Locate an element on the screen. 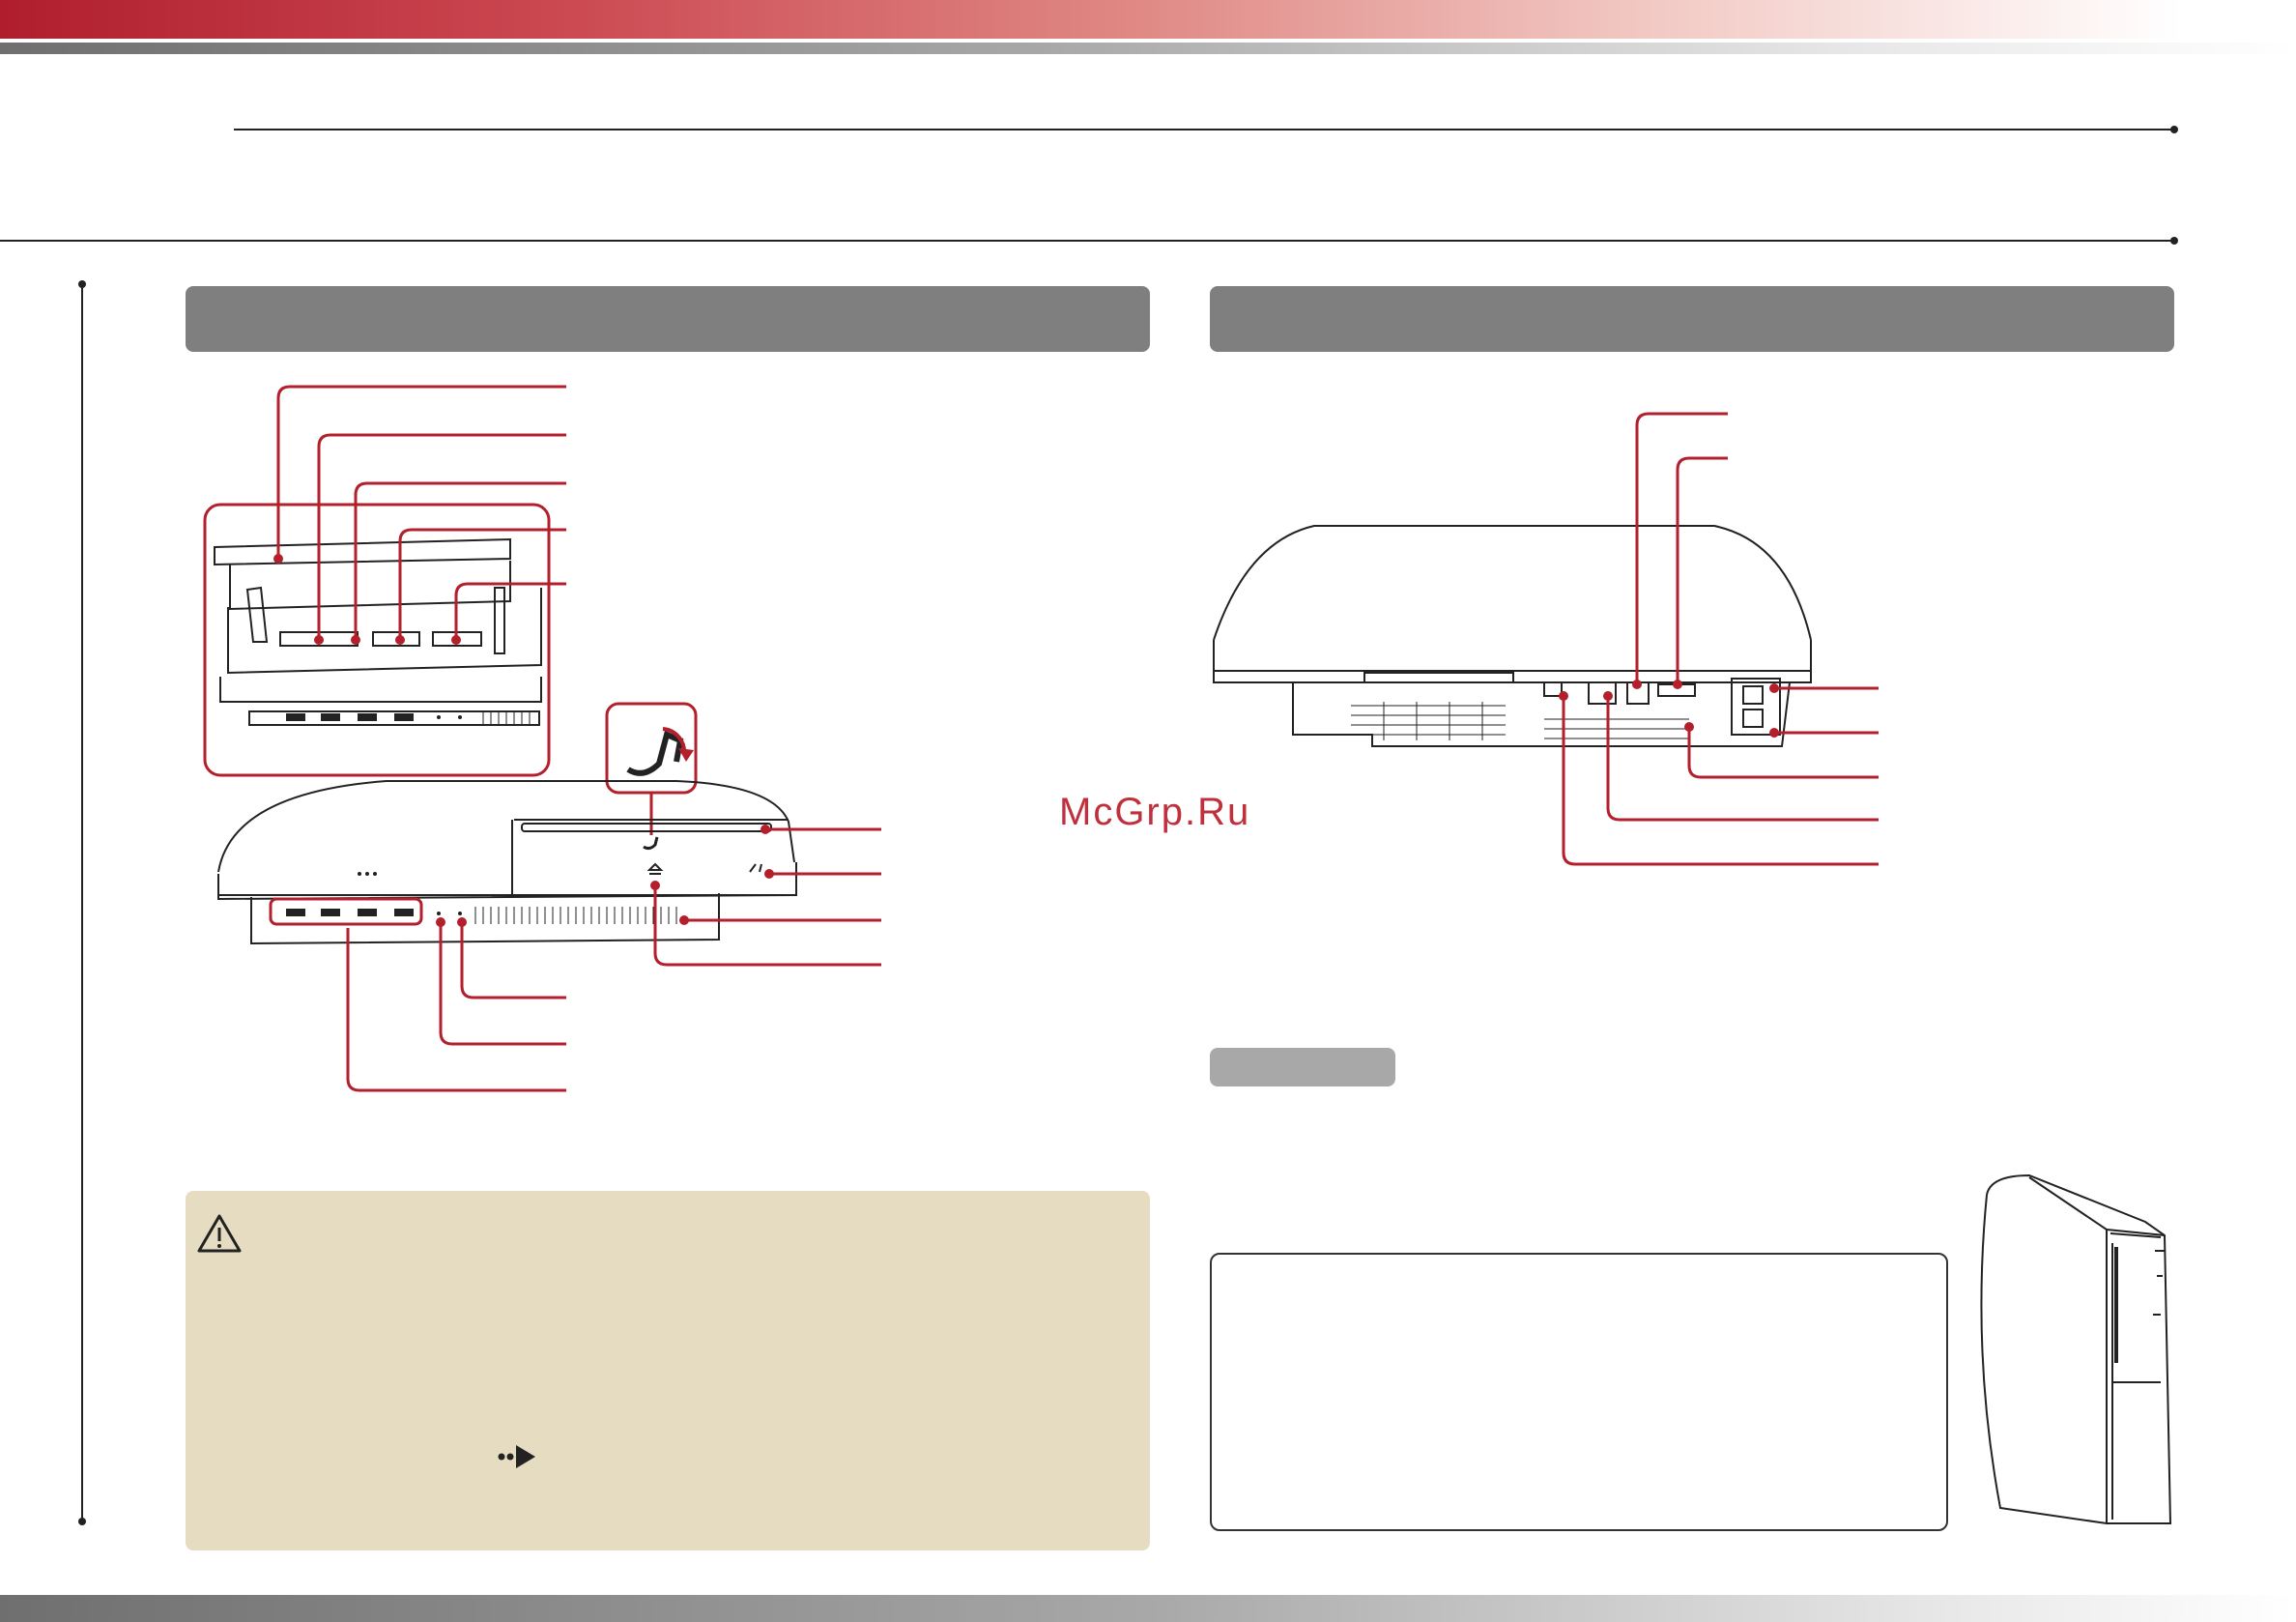 This screenshot has height=1622, width=2296. note-chip is located at coordinates (1302, 1067).